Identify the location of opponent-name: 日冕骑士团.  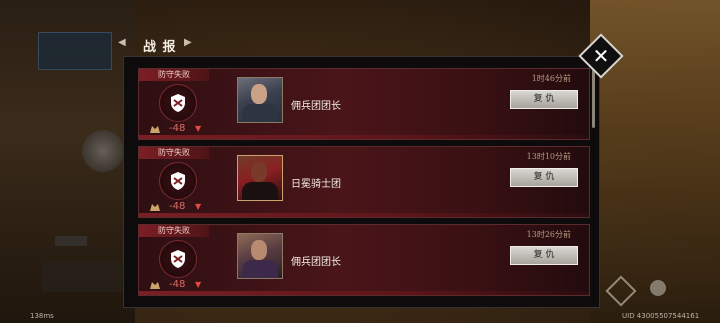
(316, 184).